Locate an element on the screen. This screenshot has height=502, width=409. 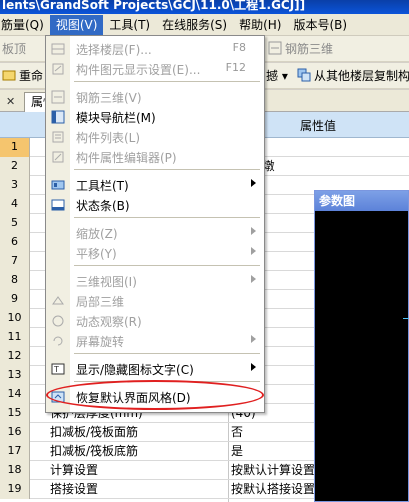
toolbar-slab-top-button: 板顶 is located at coordinates (14, 49).